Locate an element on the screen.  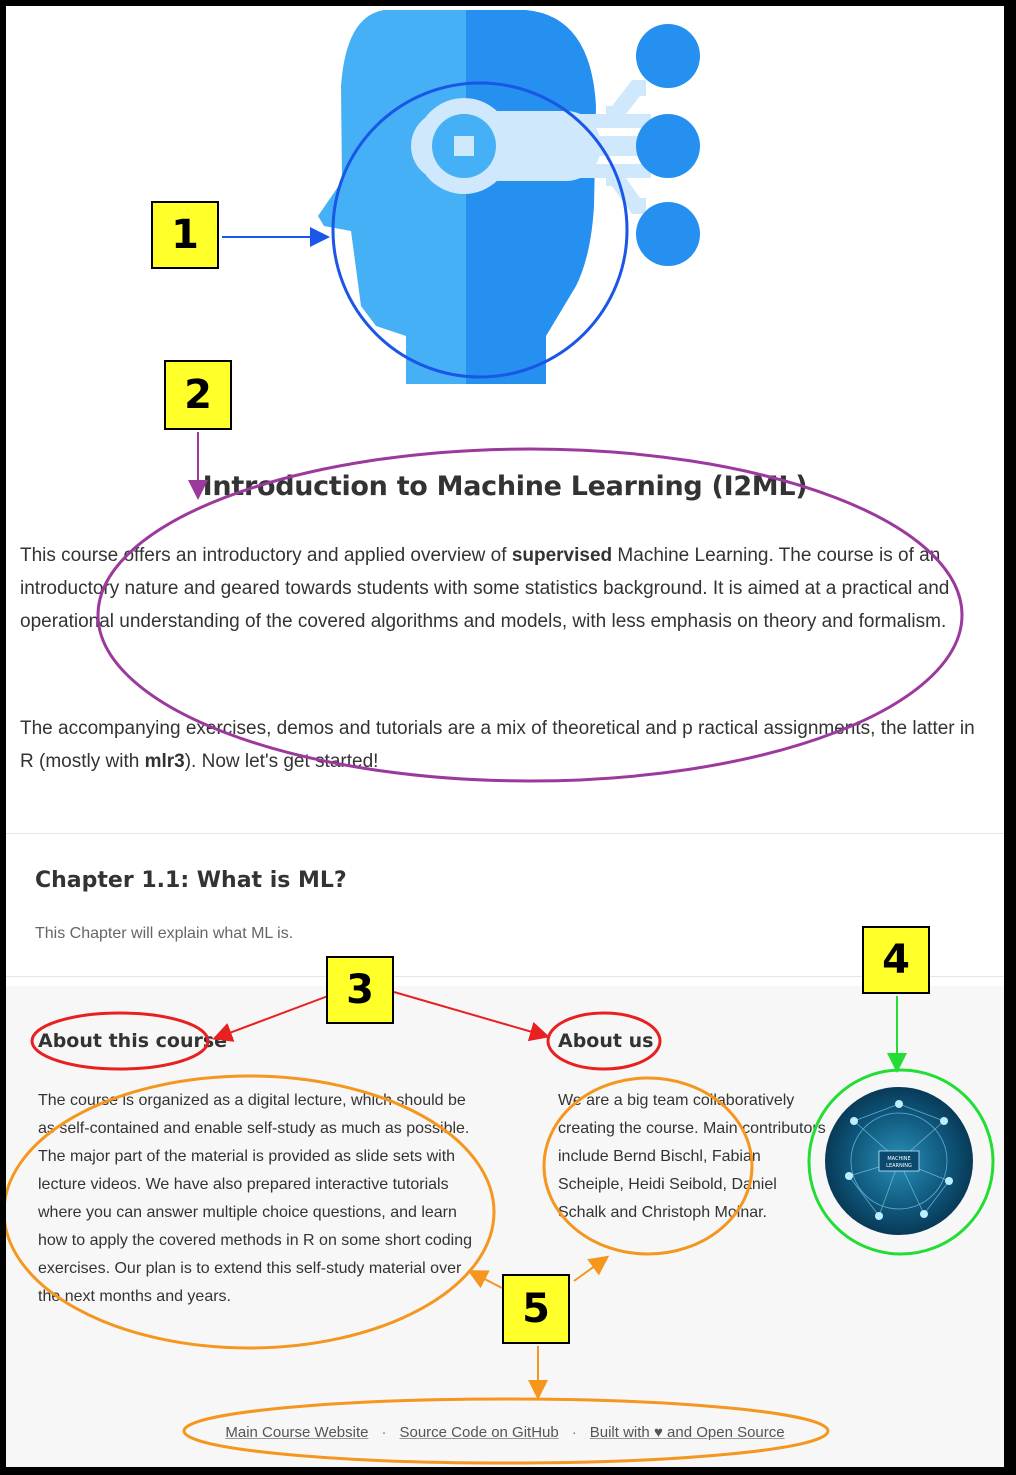
main-course-website-link: Main Course Website is located at coordinates (296, 1432).